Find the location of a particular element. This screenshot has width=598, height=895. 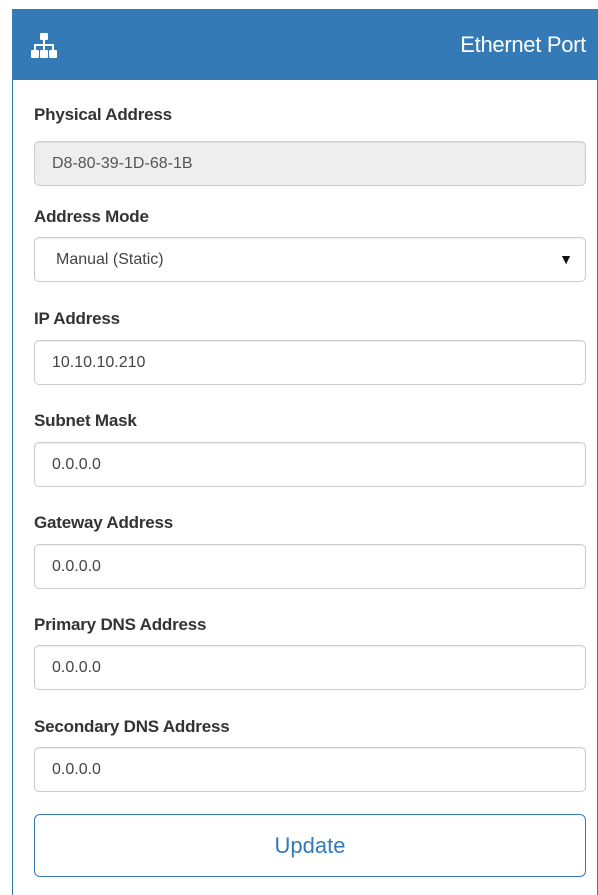

panel-title: Ethernet Port is located at coordinates (523, 44).